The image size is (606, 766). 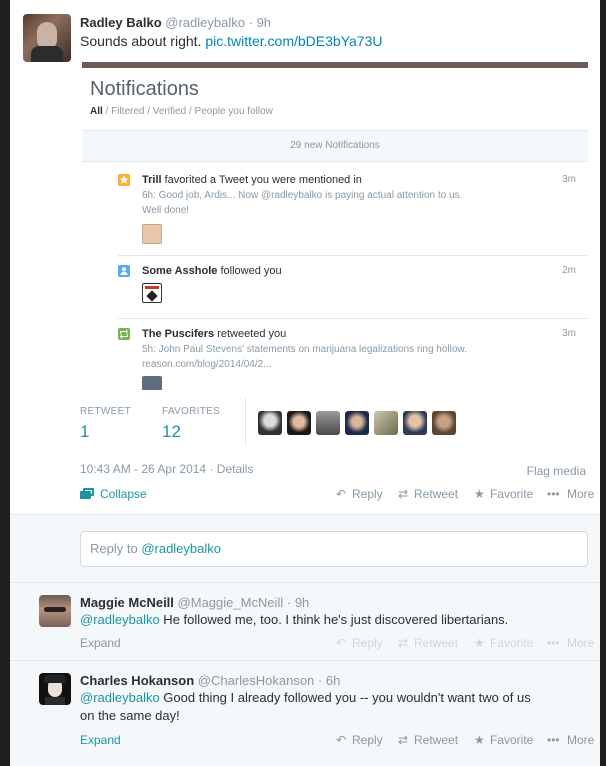 I want to click on reply-placeholder: Reply to, so click(x=116, y=548).